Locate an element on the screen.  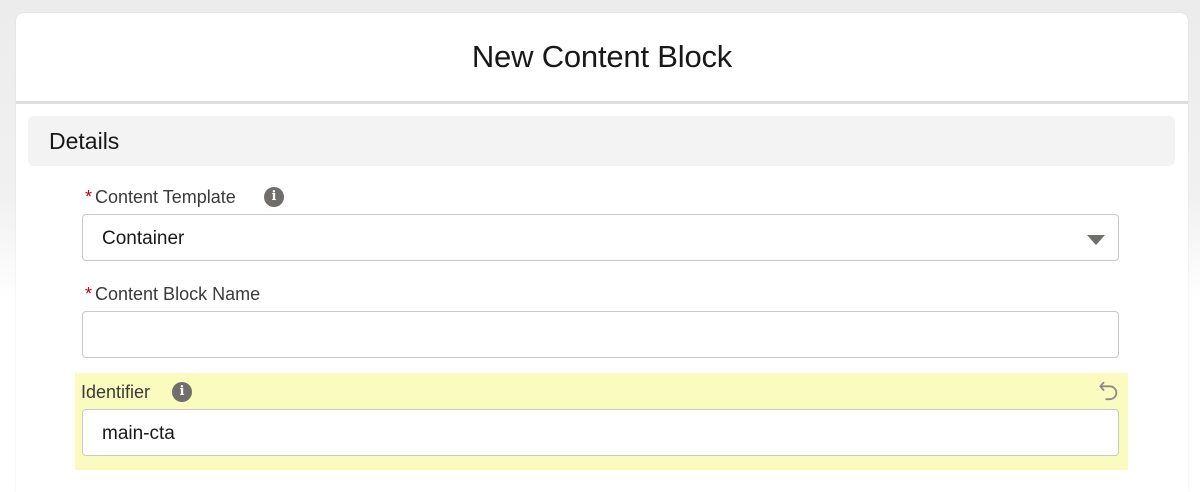
content-template-label: * Content Template is located at coordinates (160, 197).